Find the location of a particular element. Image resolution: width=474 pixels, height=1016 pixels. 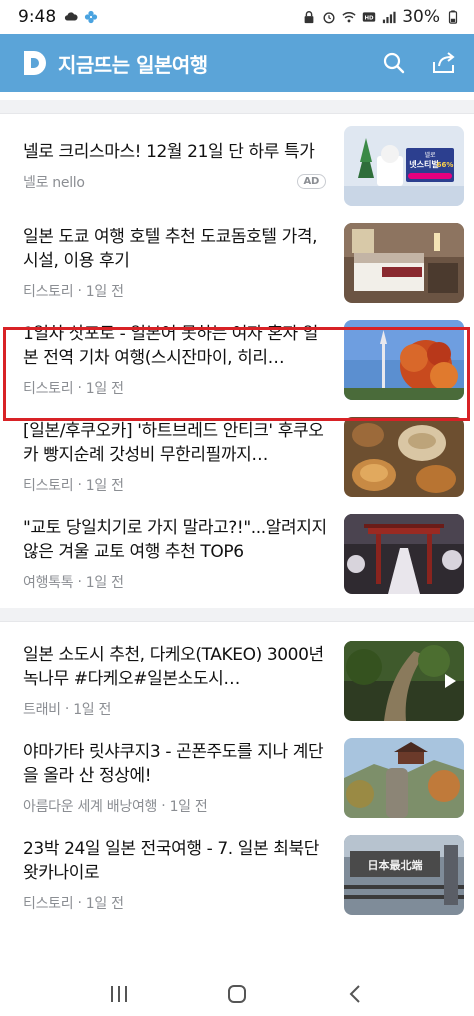

item-thumbnail: 넬로 넷스티벌 66% is located at coordinates (404, 165).